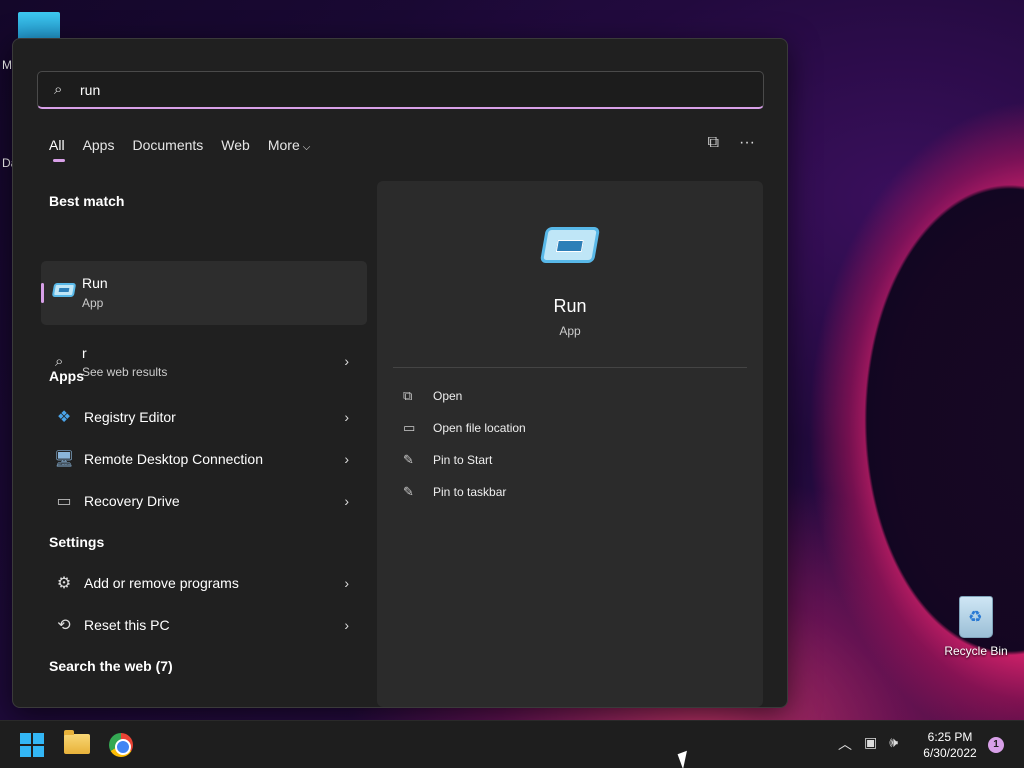 The image size is (1024, 768). What do you see at coordinates (204, 625) in the screenshot?
I see `list-item-reset-pc: ⟲ Reset this PC ›` at bounding box center [204, 625].